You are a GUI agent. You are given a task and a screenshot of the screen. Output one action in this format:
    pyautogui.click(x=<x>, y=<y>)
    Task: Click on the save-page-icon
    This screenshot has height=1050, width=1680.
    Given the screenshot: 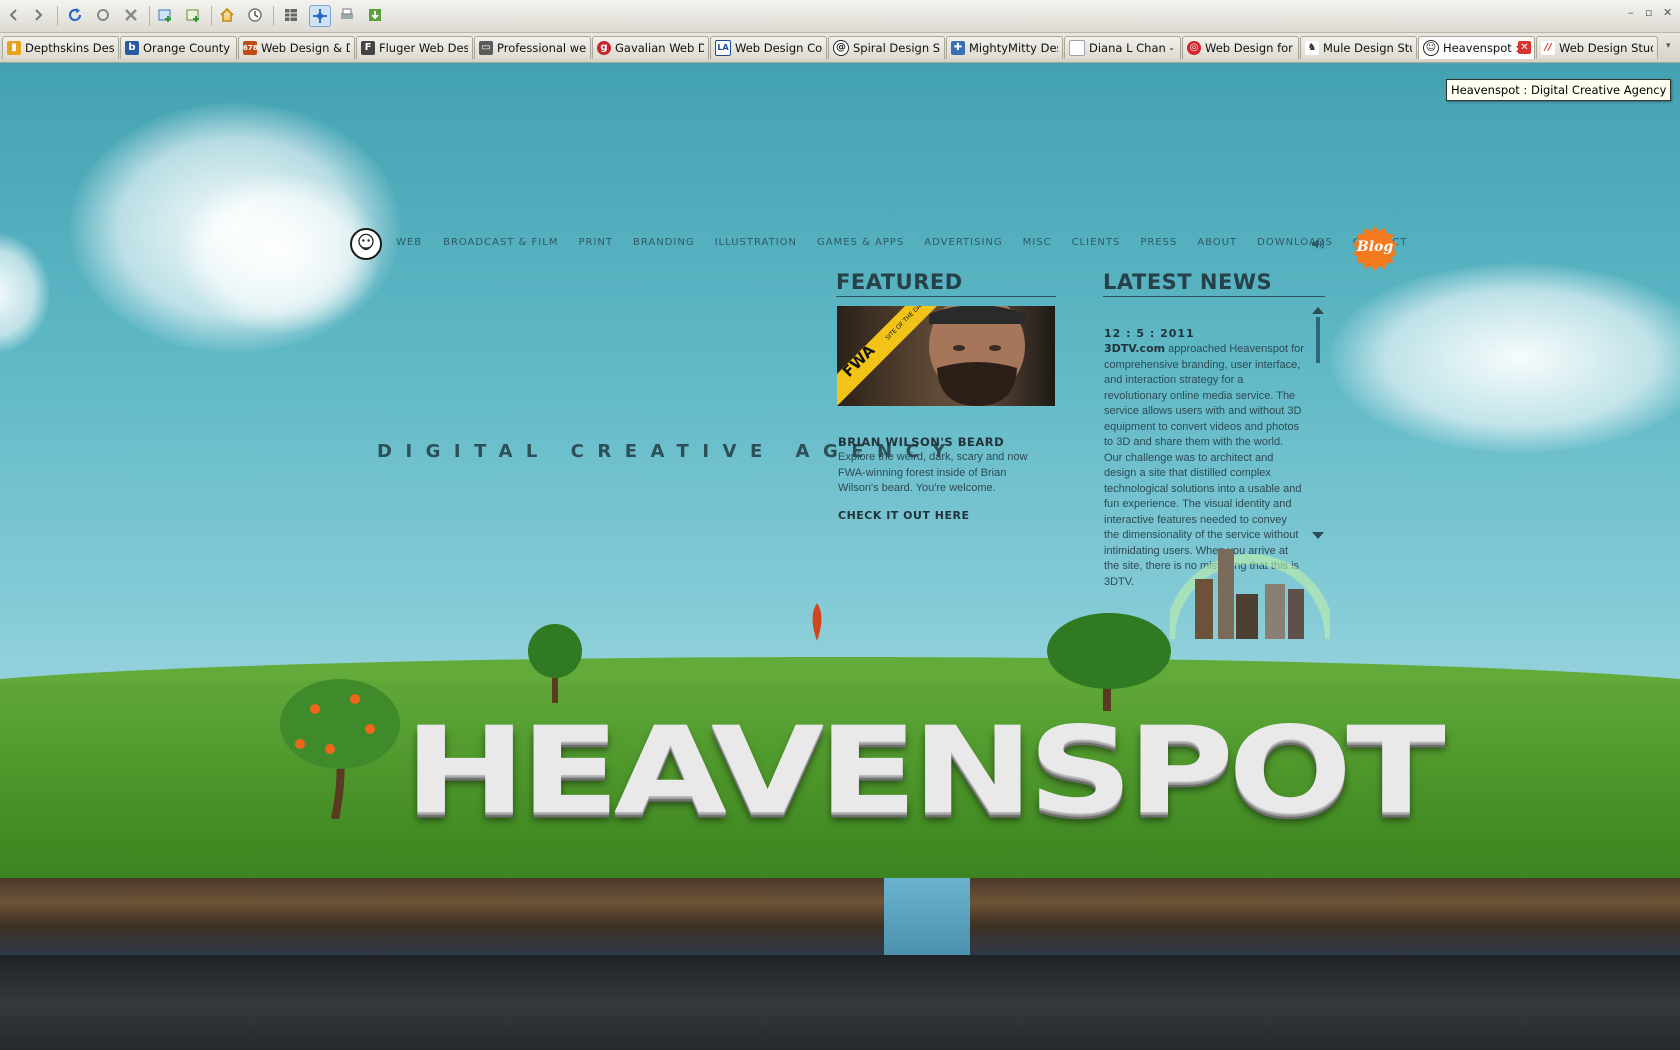 What is the action you would take?
    pyautogui.click(x=375, y=15)
    